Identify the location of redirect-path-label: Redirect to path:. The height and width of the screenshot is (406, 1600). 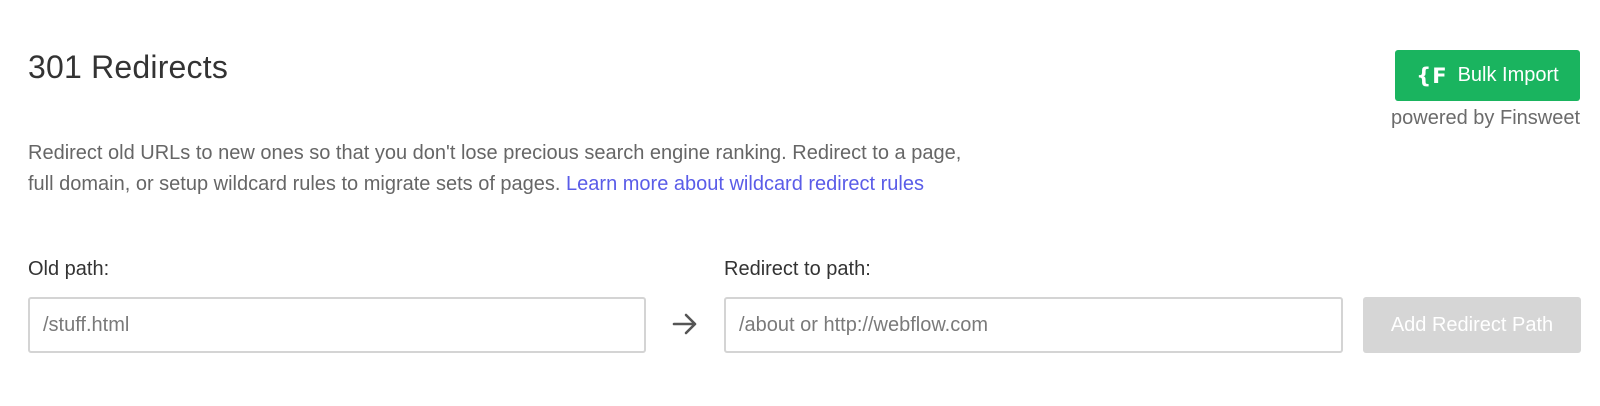
(797, 269).